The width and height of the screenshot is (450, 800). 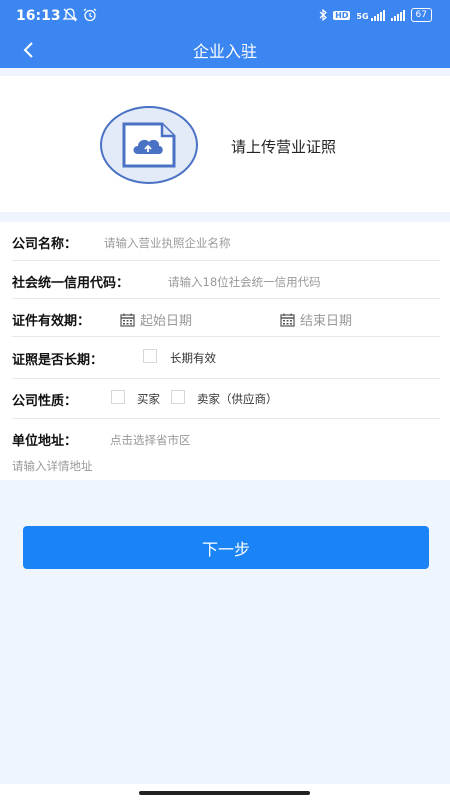 I want to click on company-name-input: 请输入营业执照企业名称, so click(x=167, y=243).